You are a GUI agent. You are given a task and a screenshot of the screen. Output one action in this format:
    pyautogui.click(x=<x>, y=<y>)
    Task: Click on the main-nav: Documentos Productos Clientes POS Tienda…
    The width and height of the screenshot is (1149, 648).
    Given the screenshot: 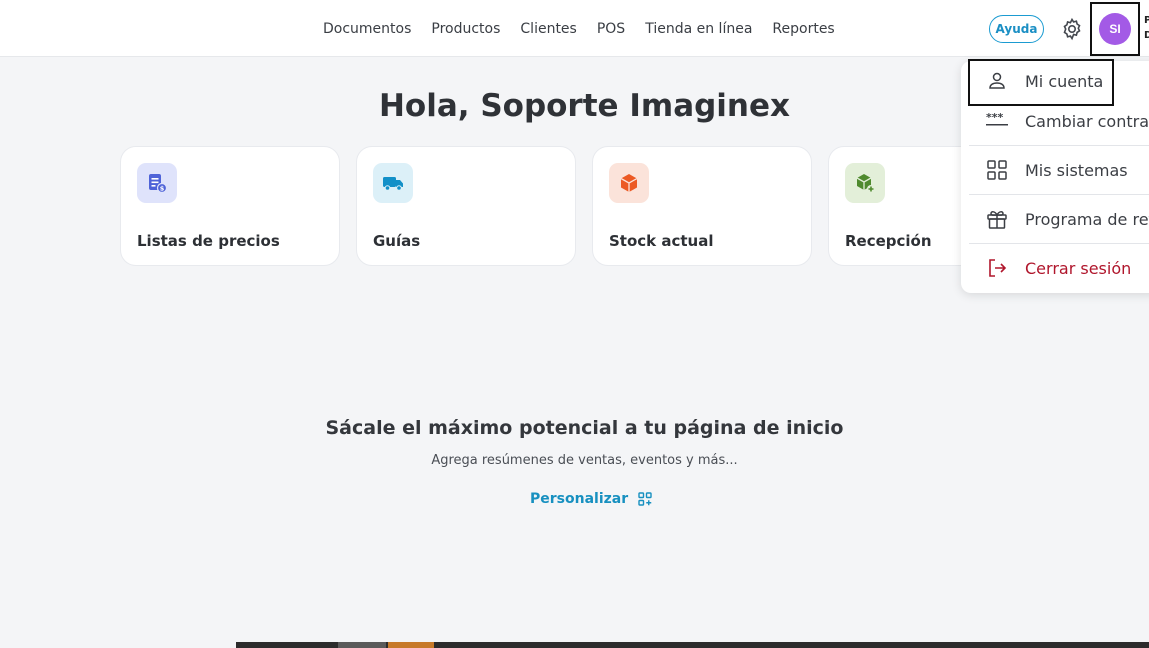 What is the action you would take?
    pyautogui.click(x=579, y=28)
    